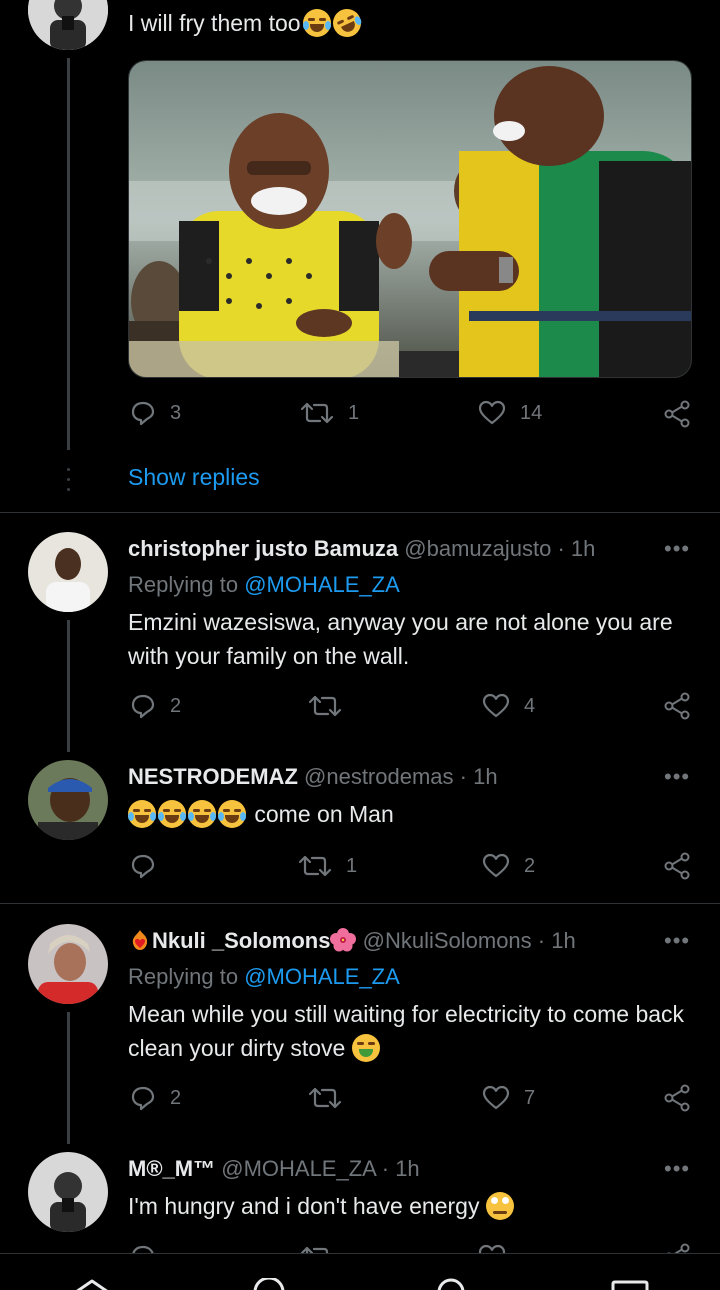 The image size is (720, 1290). Describe the element at coordinates (194, 477) in the screenshot. I see `show-replies-link: Show replies` at that location.